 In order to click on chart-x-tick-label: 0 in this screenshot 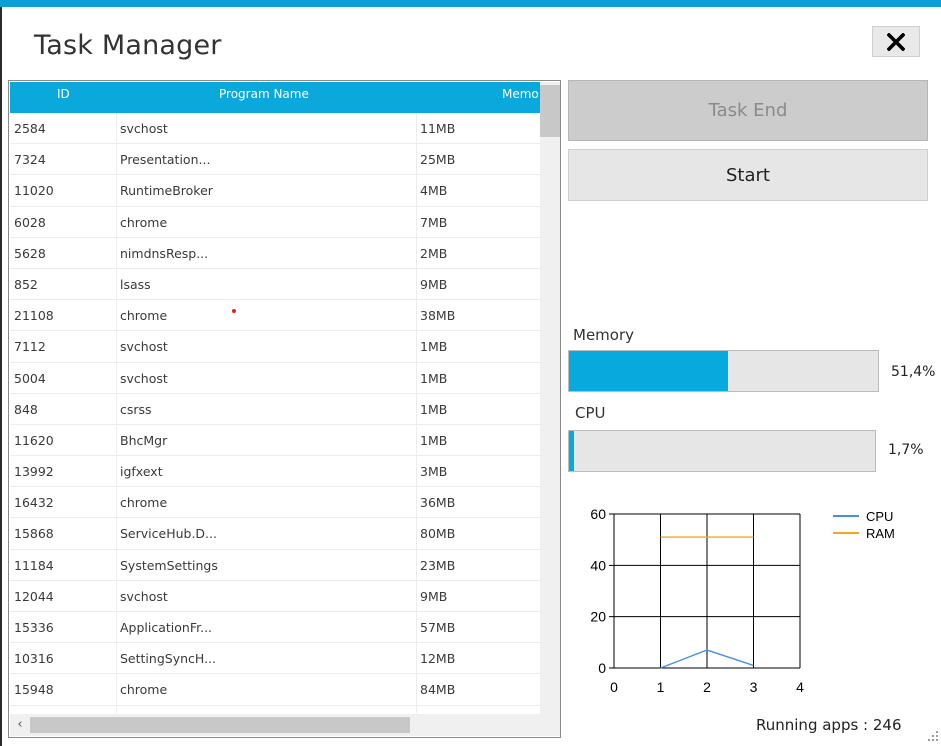, I will do `click(614, 687)`.